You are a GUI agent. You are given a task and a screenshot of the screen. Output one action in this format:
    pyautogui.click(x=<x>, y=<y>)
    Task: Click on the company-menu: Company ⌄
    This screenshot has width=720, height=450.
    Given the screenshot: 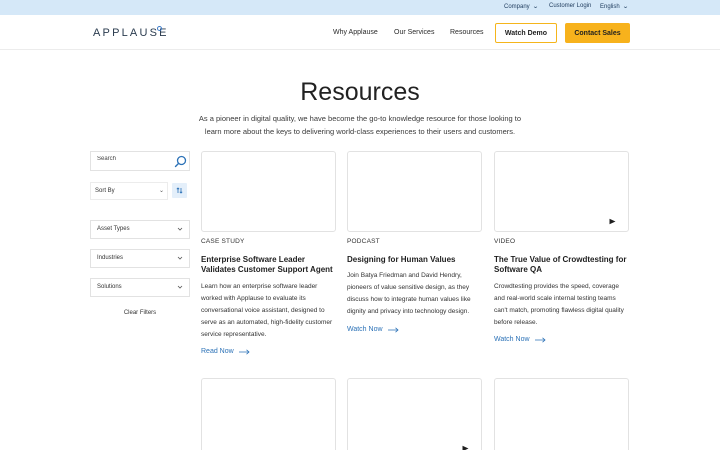 What is the action you would take?
    pyautogui.click(x=521, y=7)
    